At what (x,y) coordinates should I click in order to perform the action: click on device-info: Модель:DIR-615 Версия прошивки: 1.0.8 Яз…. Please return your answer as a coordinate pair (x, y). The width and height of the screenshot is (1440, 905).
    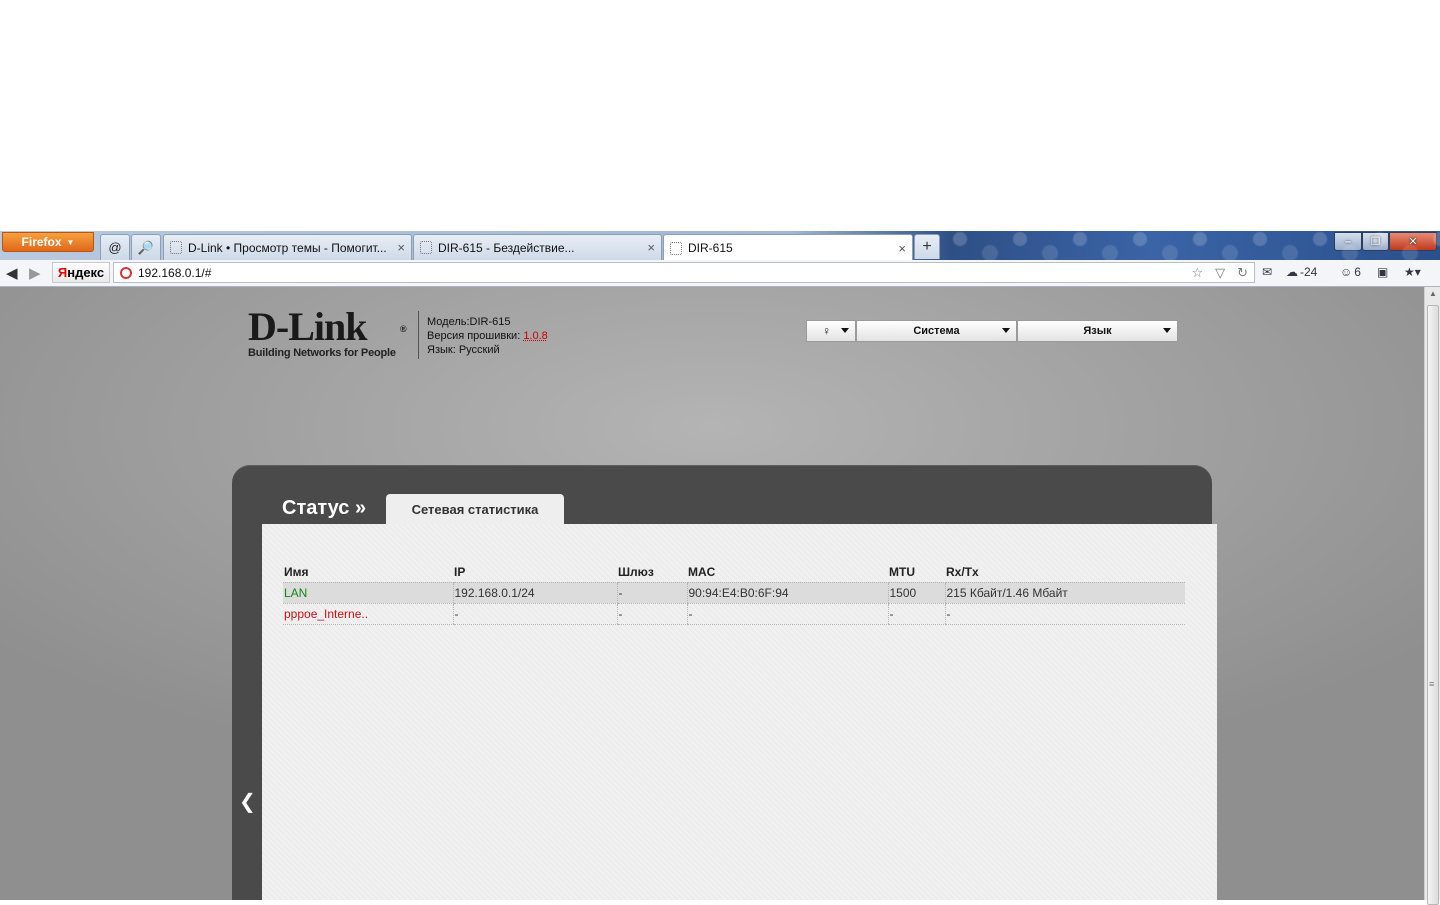
    Looking at the image, I should click on (487, 336).